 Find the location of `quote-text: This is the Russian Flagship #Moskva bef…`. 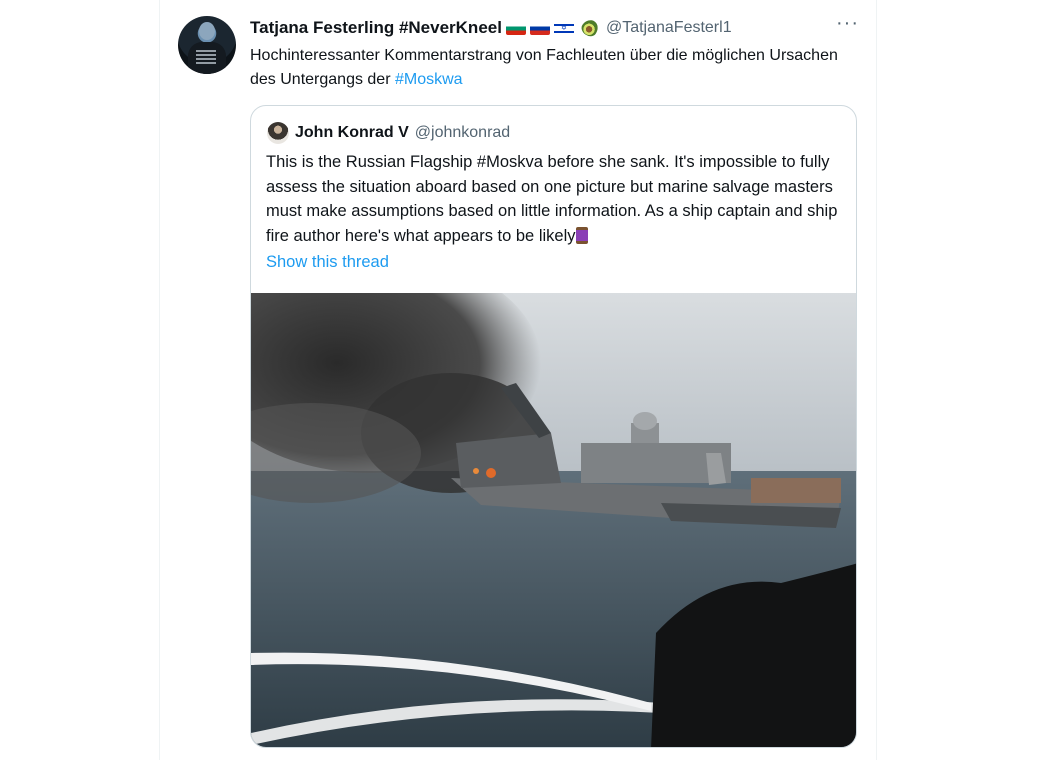

quote-text: This is the Russian Flagship #Moskva bef… is located at coordinates (556, 199).